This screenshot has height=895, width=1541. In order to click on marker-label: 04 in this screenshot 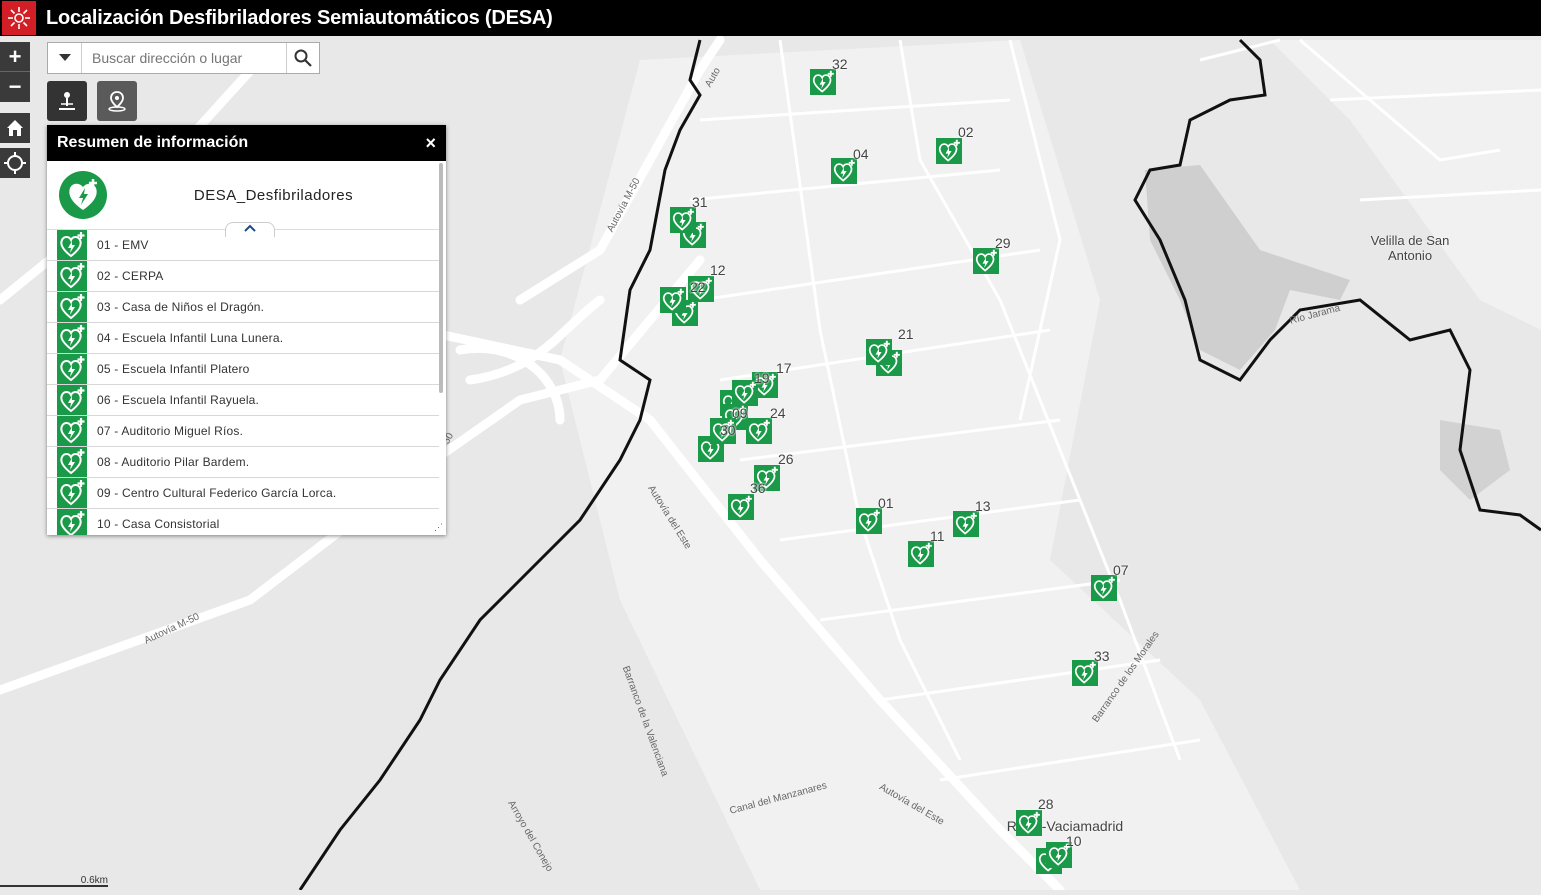, I will do `click(861, 154)`.